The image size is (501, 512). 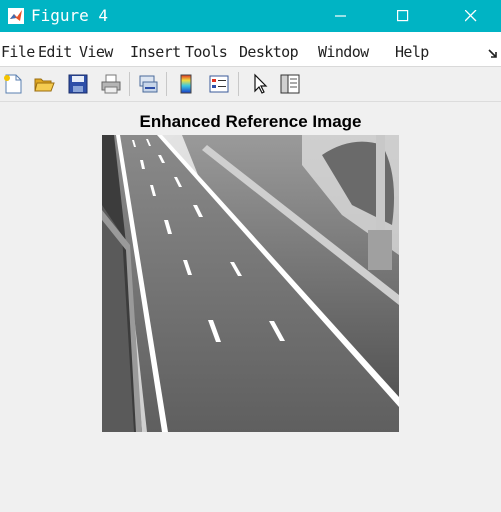 I want to click on maximize-icon, so click(x=403, y=16).